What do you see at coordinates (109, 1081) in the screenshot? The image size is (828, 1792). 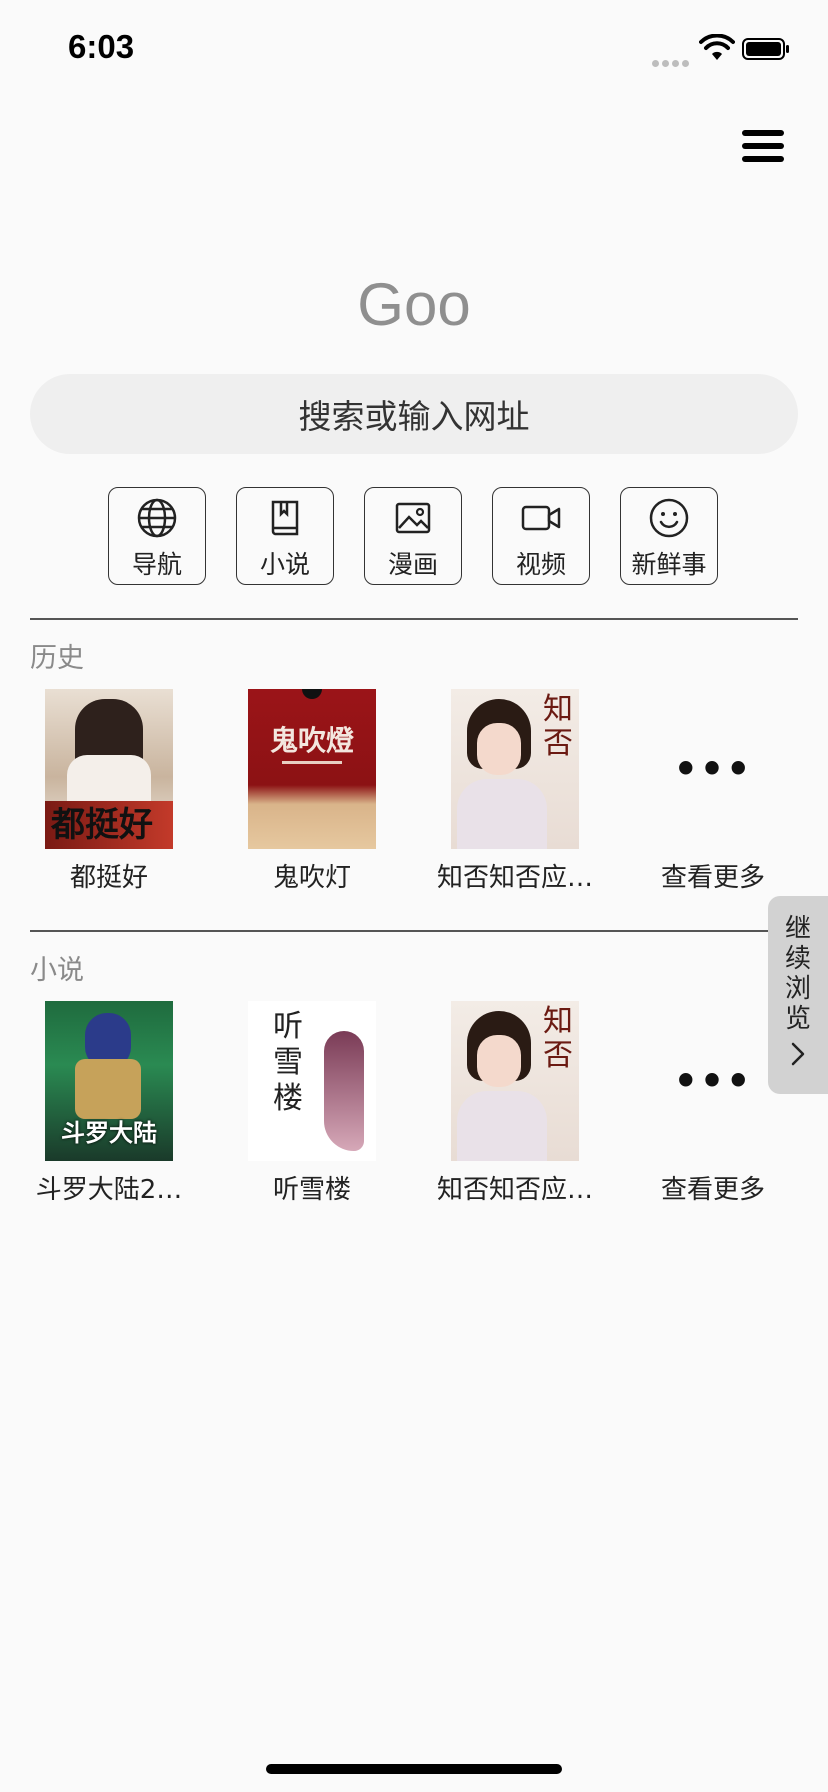 I see `book-cover: 斗罗大陆` at bounding box center [109, 1081].